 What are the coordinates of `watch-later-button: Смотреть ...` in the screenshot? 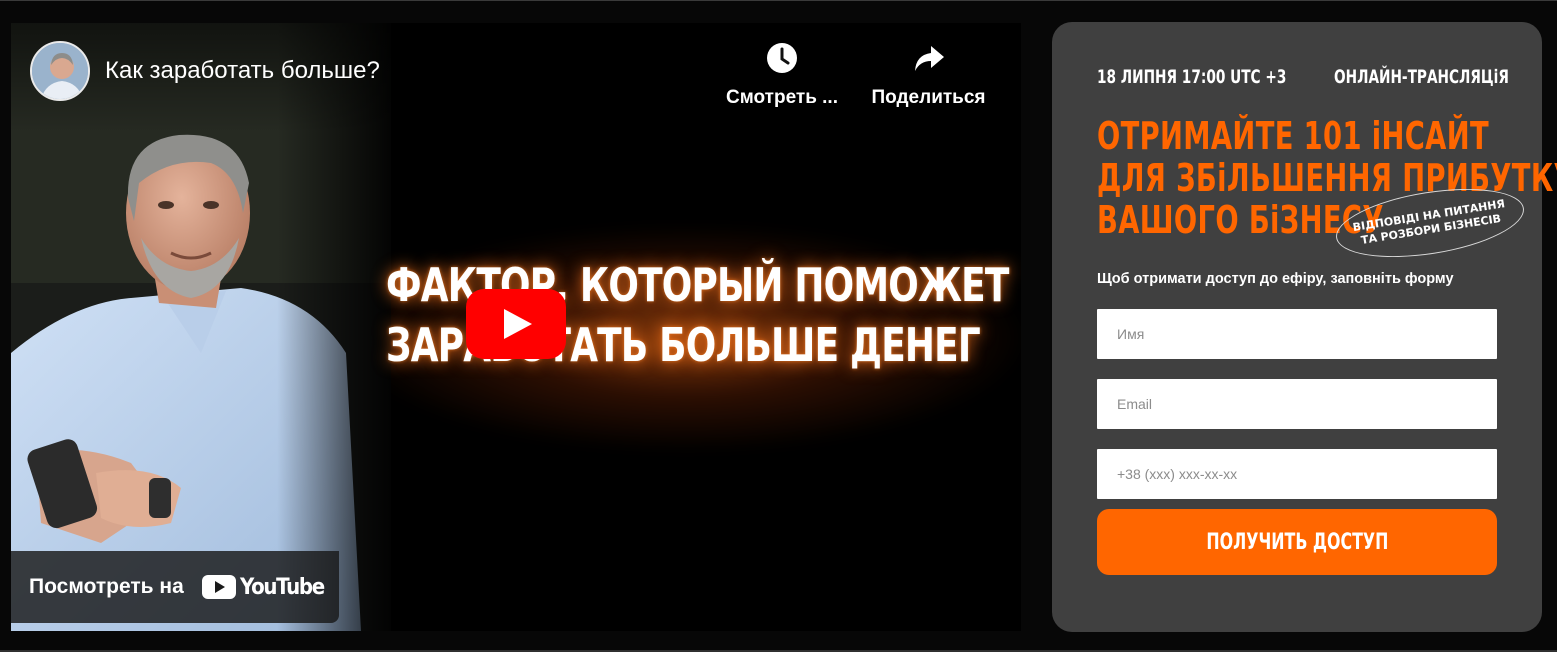 It's located at (782, 75).